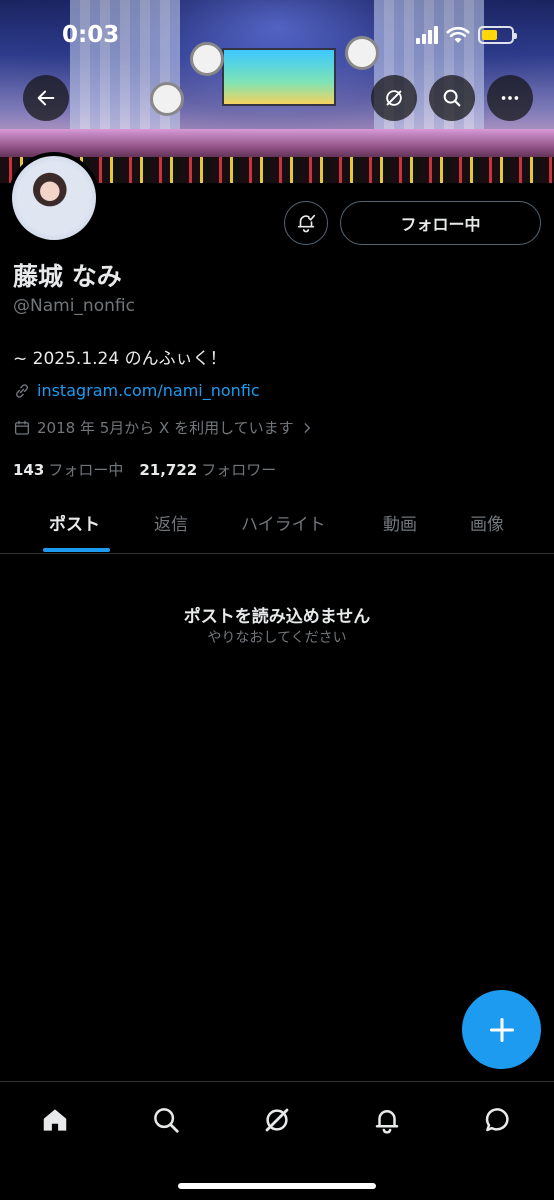  What do you see at coordinates (168, 470) in the screenshot?
I see `followers-count: 21,722` at bounding box center [168, 470].